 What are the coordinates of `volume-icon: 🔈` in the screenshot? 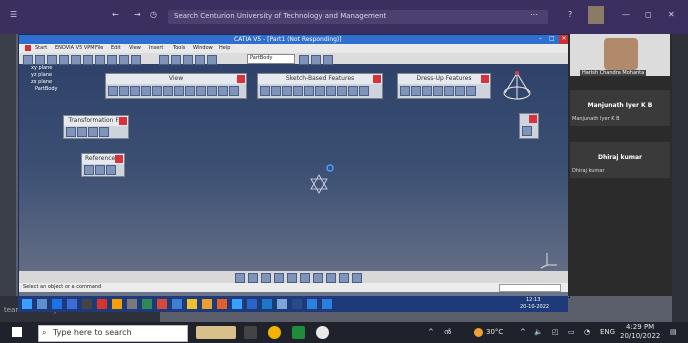 It's located at (538, 332).